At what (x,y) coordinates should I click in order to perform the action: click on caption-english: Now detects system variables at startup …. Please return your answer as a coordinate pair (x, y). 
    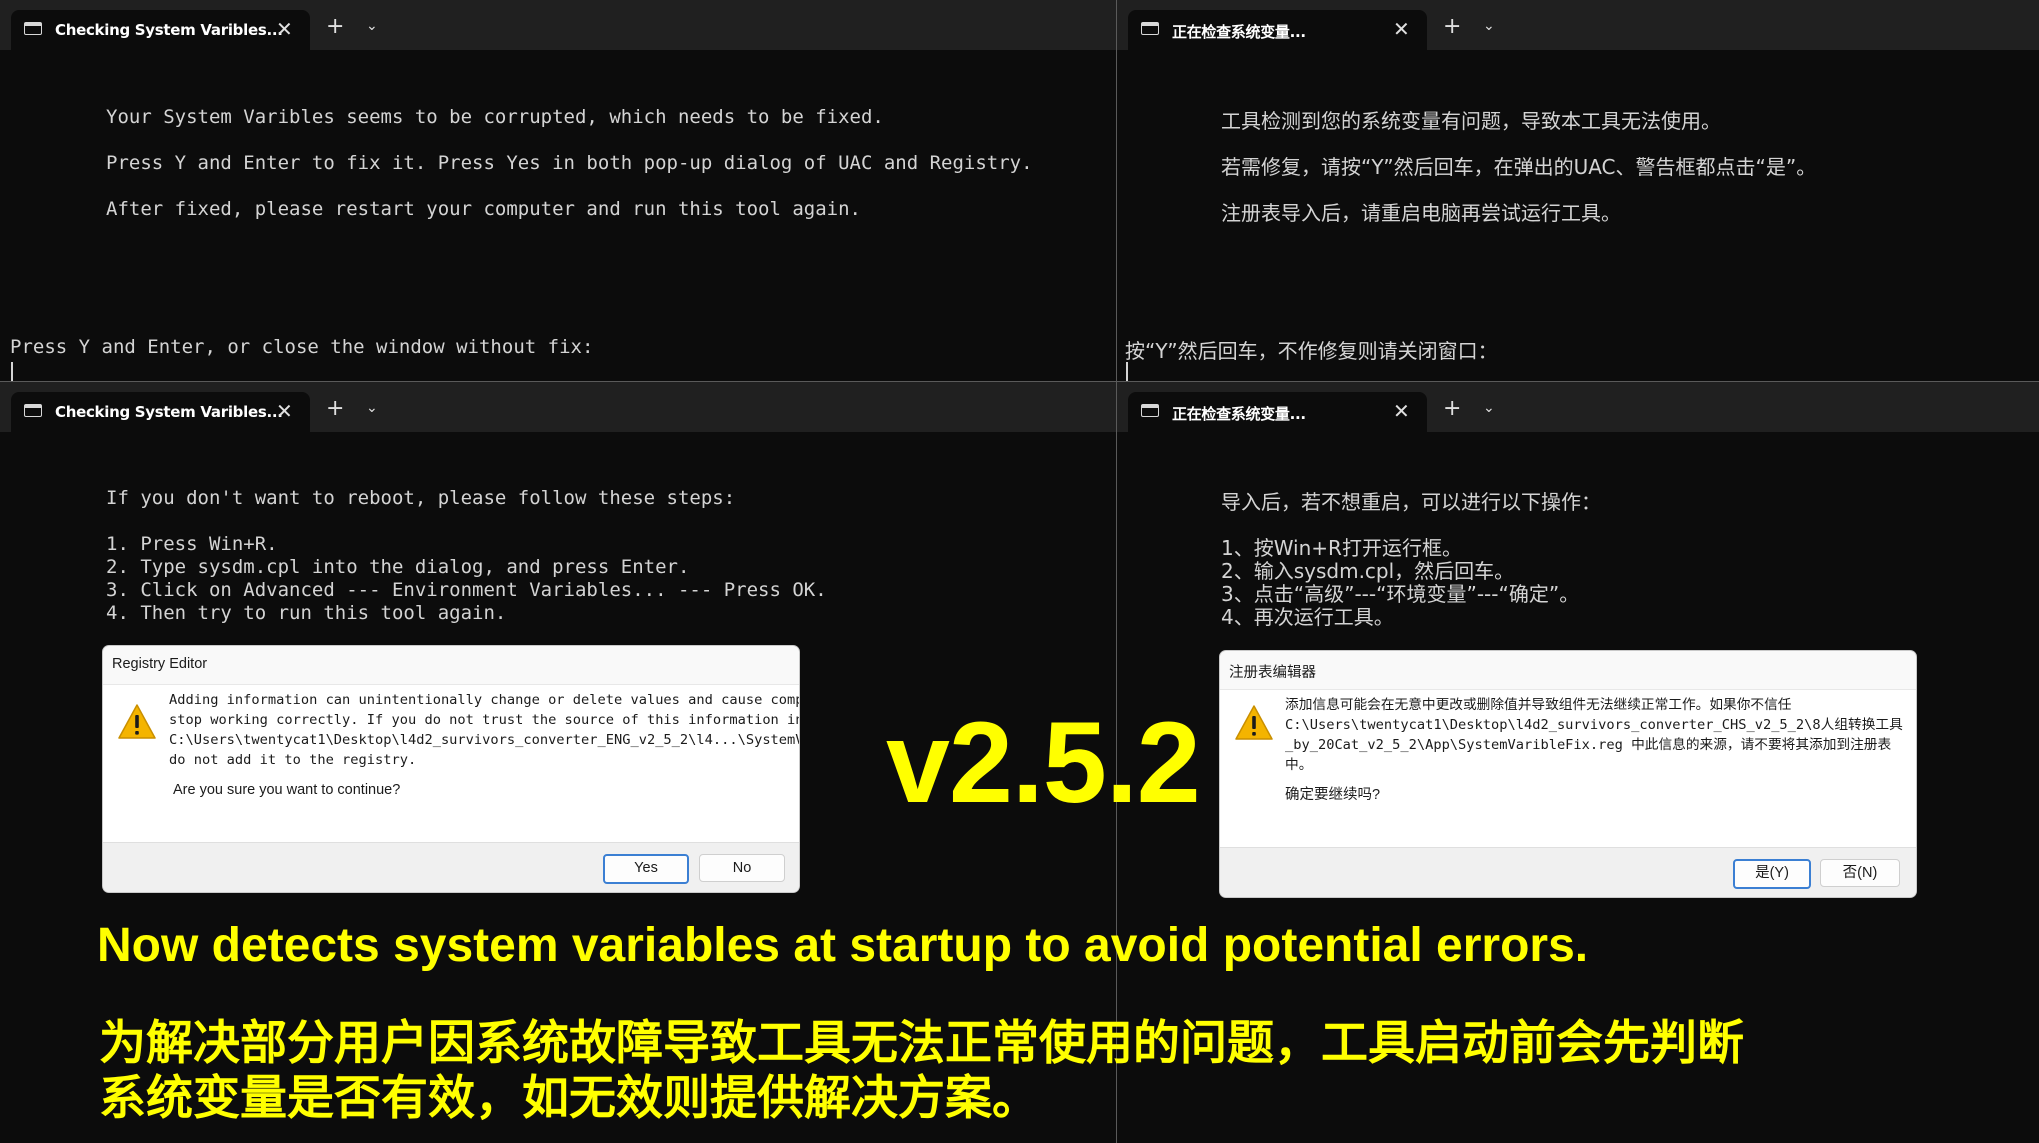
    Looking at the image, I should click on (843, 945).